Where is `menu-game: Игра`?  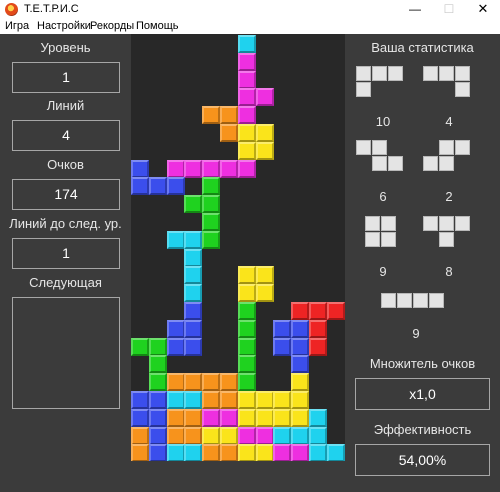
menu-game: Игра is located at coordinates (17, 26).